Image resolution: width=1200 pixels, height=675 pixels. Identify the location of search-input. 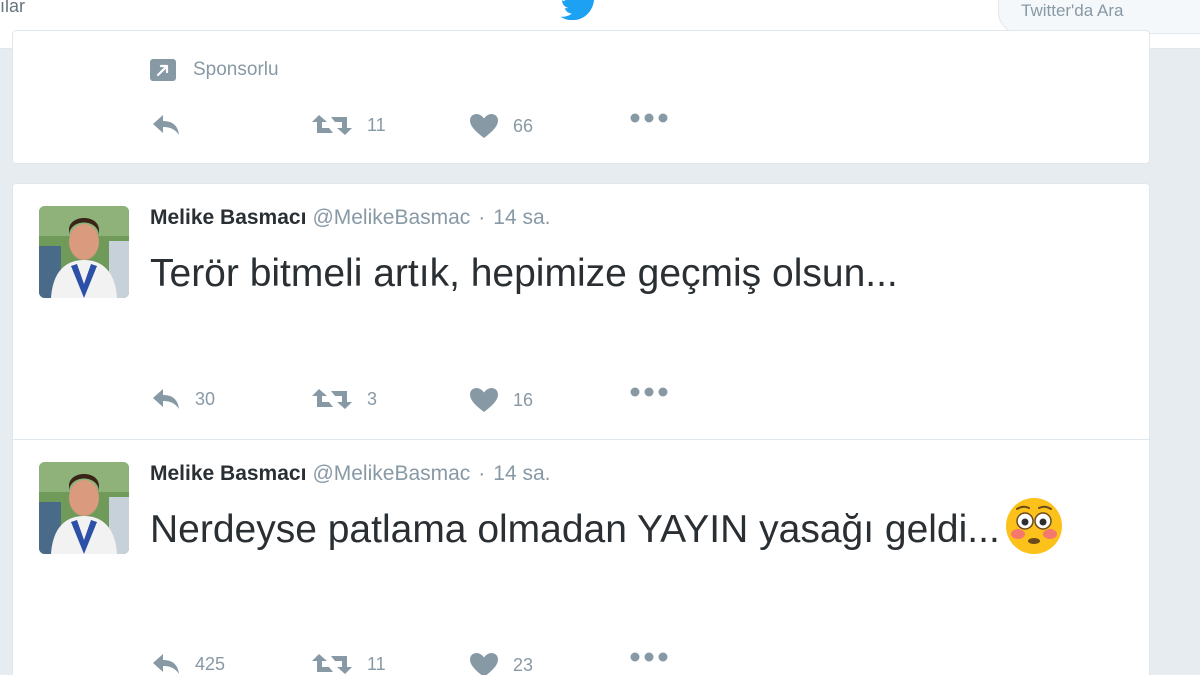
(1109, 11).